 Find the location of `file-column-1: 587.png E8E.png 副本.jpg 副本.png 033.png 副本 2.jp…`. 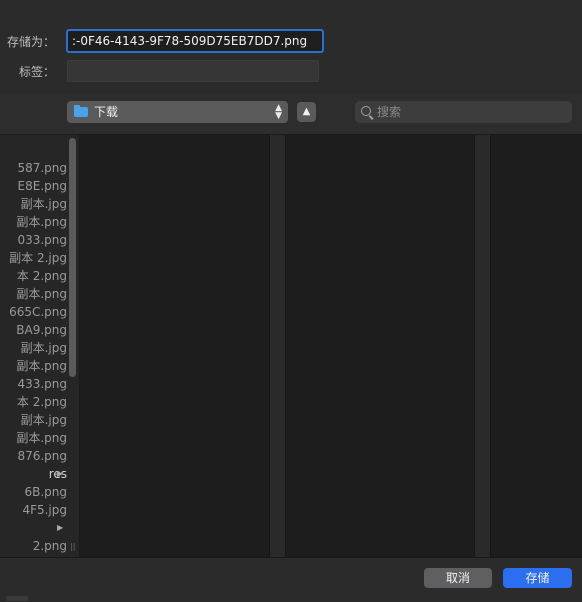

file-column-1: 587.png E8E.png 副本.jpg 副本.png 033.png 副本 2.jp… is located at coordinates (40, 346).